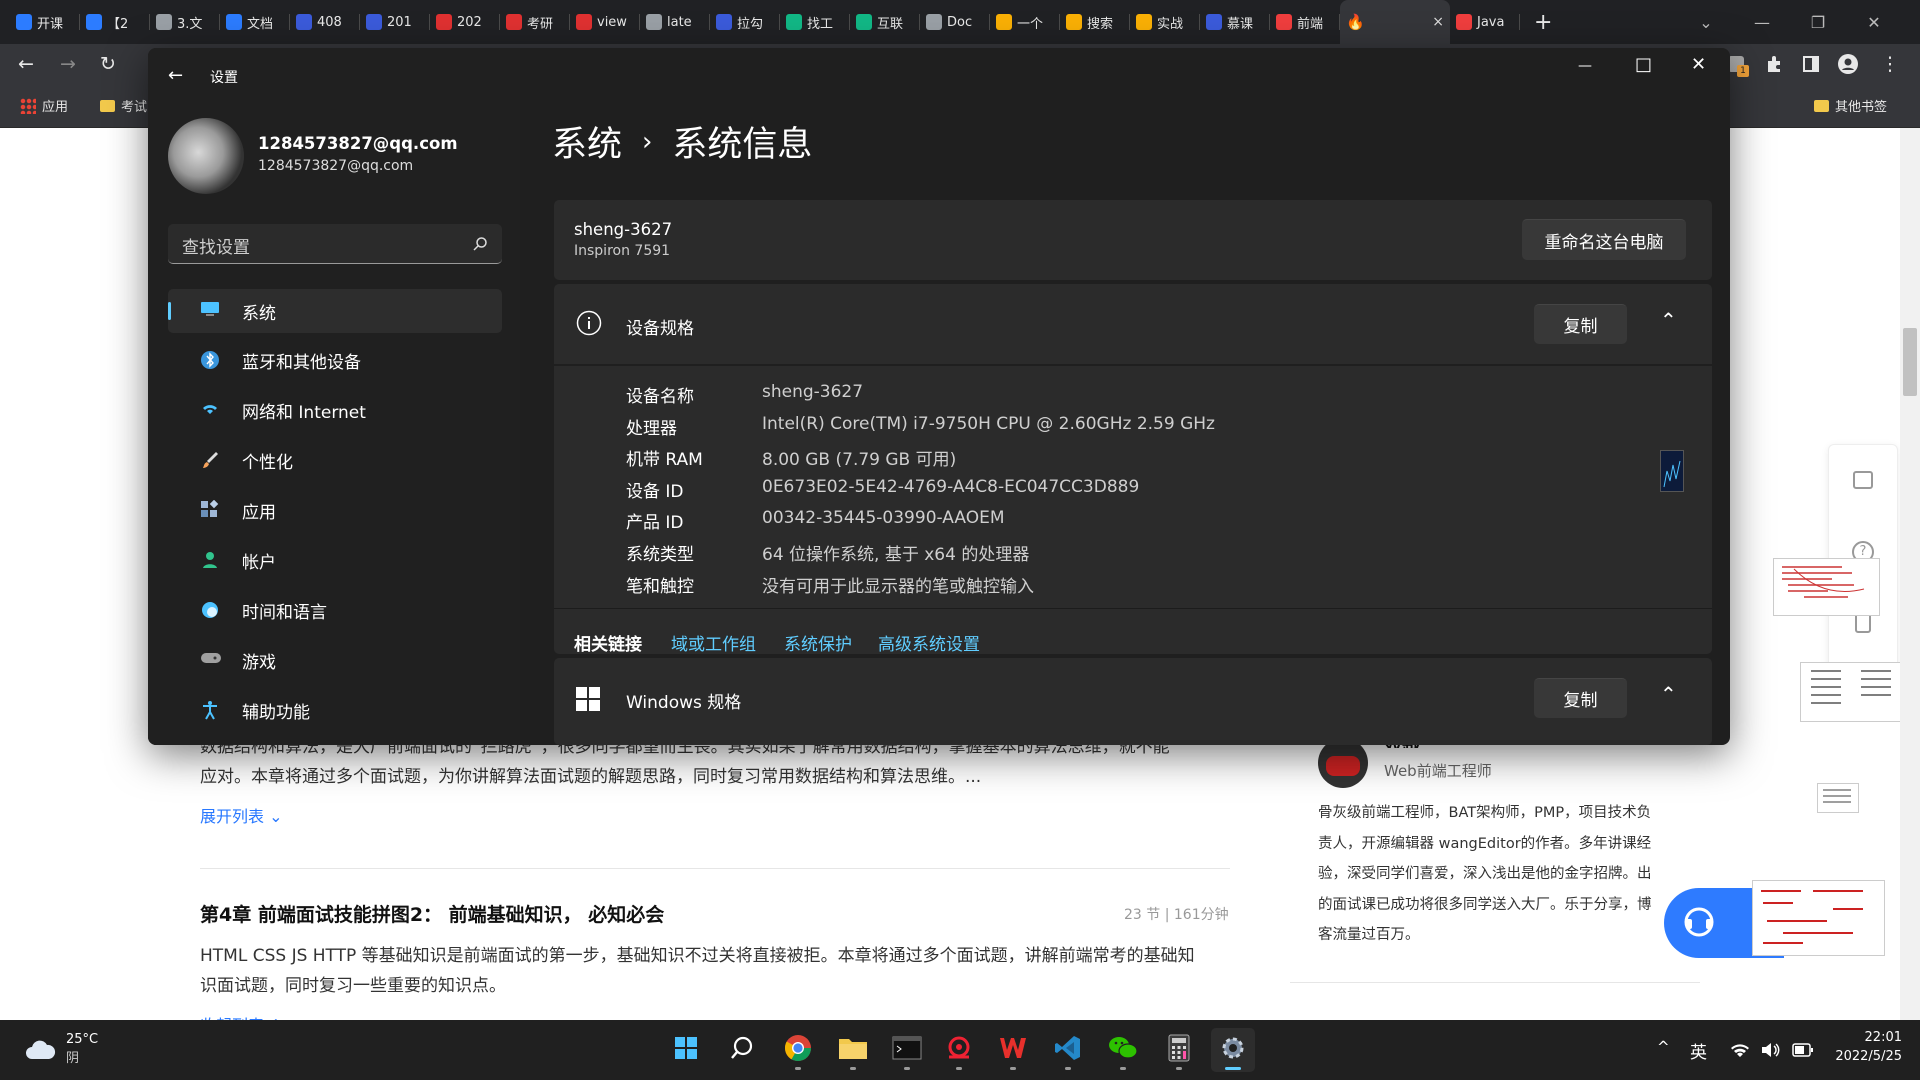 The width and height of the screenshot is (1920, 1080). What do you see at coordinates (686, 1050) in the screenshot?
I see `start-button` at bounding box center [686, 1050].